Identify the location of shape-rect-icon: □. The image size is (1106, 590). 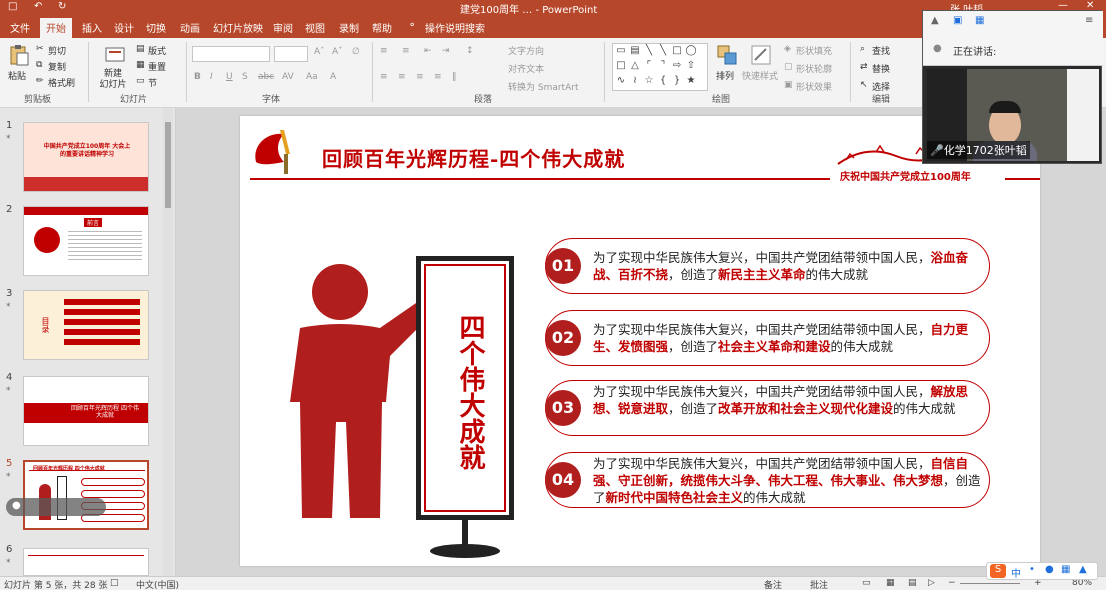
(677, 50).